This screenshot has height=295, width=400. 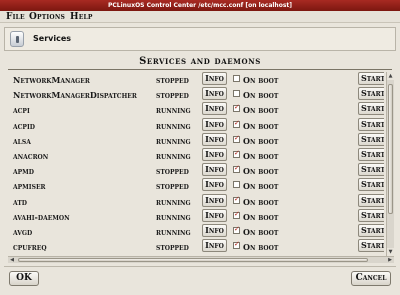 I want to click on service-row: avahi-daemon running Info On boot Start, so click(x=196, y=216).